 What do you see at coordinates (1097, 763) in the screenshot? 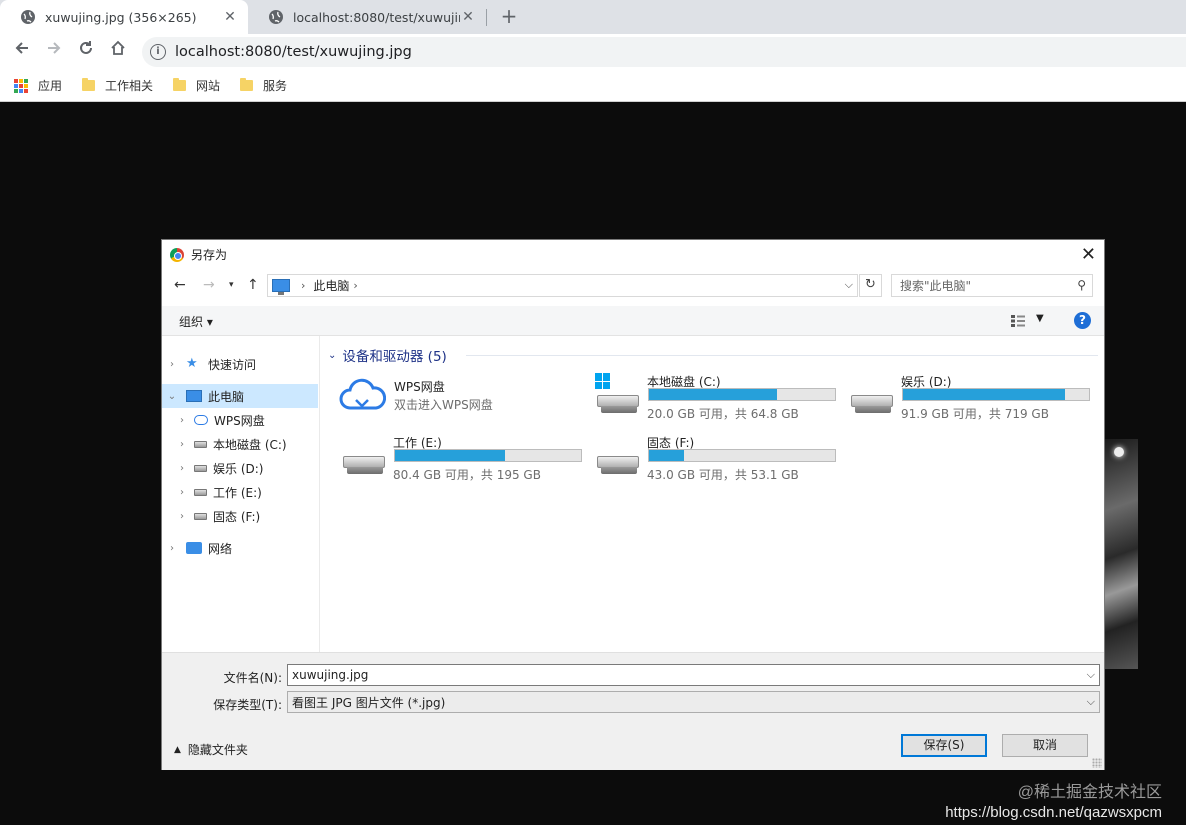
I see `resize-grip` at bounding box center [1097, 763].